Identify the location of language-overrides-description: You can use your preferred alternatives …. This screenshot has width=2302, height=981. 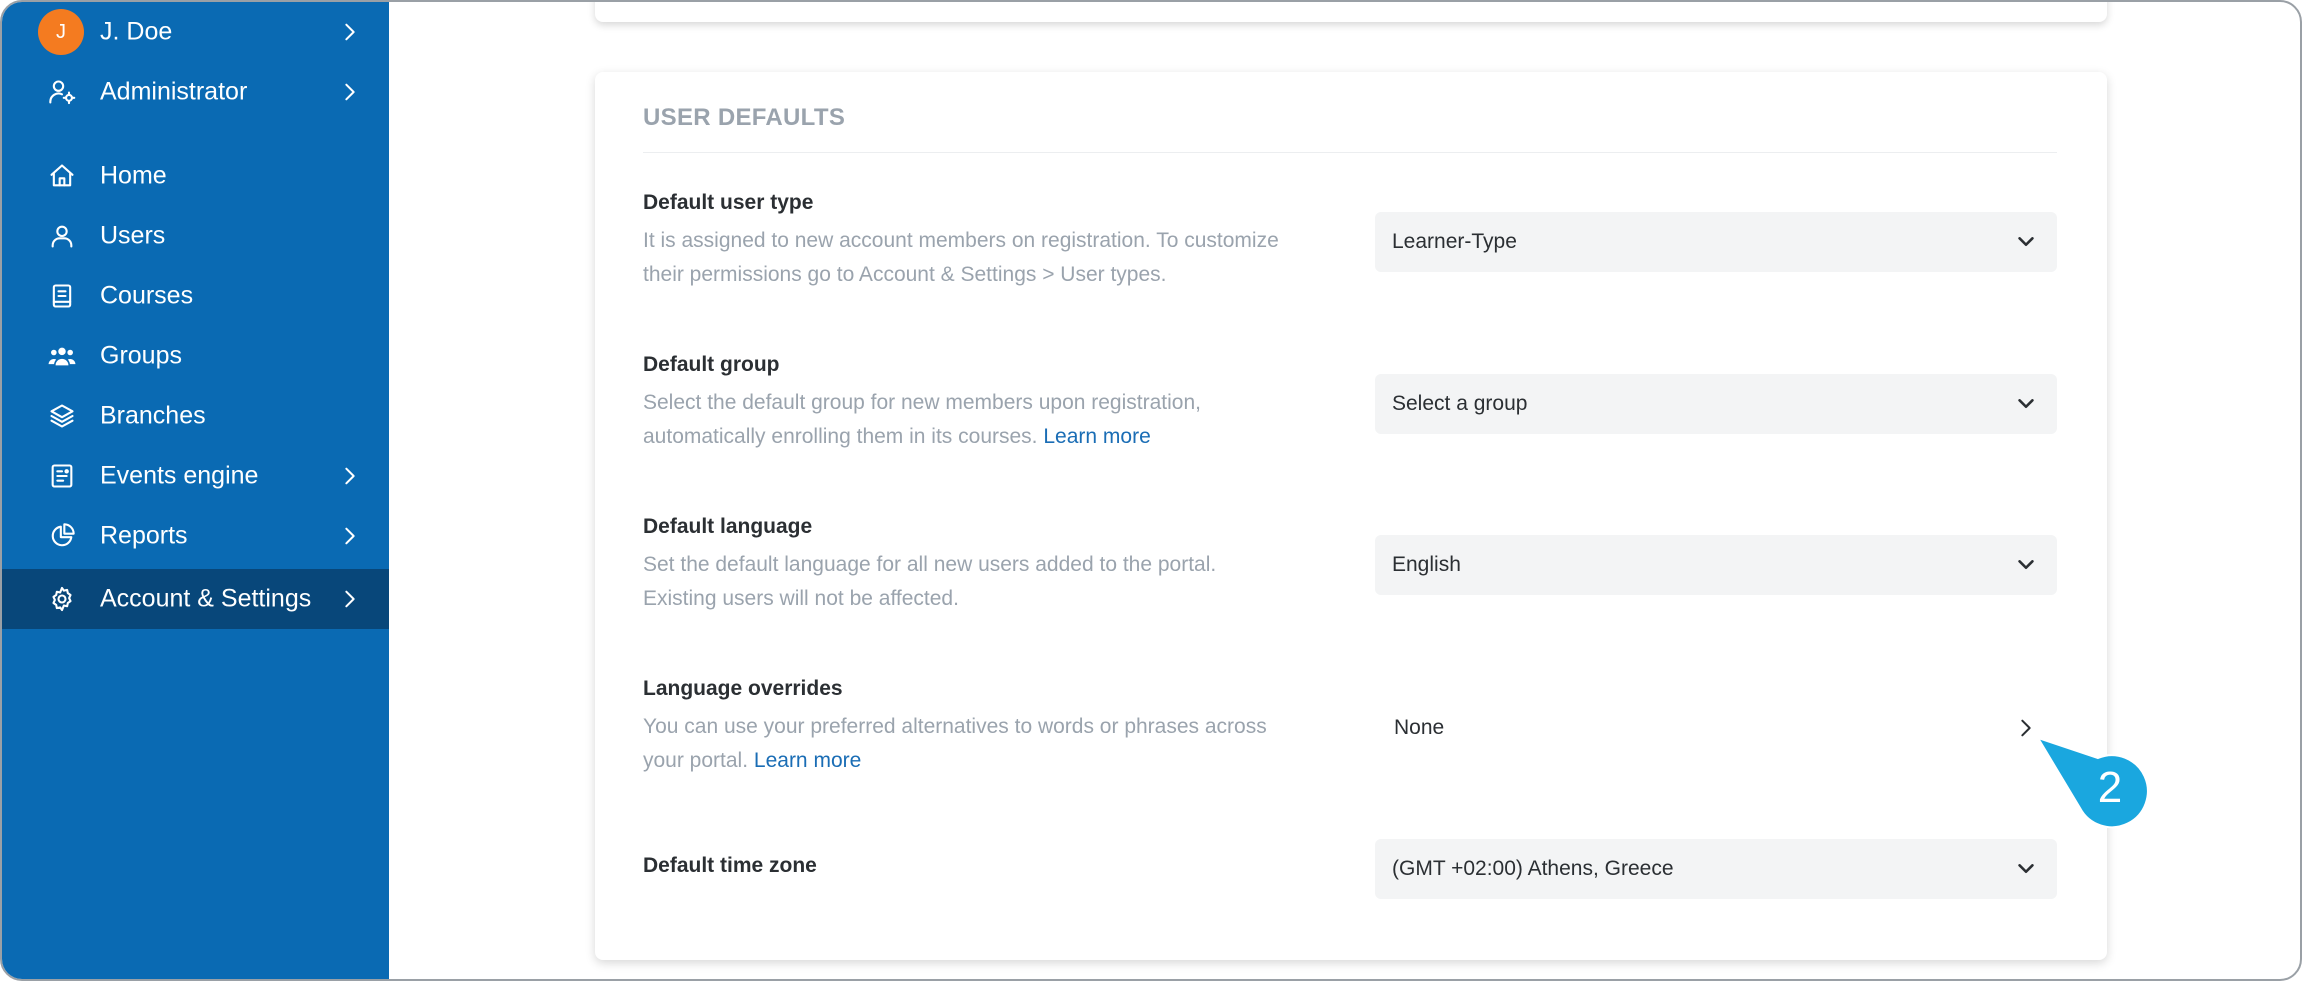
(1003, 744).